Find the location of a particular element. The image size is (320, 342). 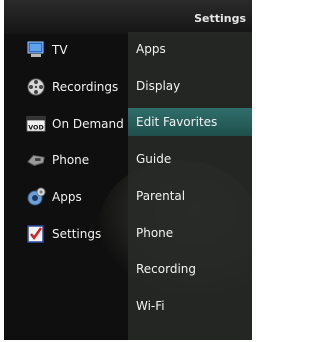

phone-icon is located at coordinates (36, 160).